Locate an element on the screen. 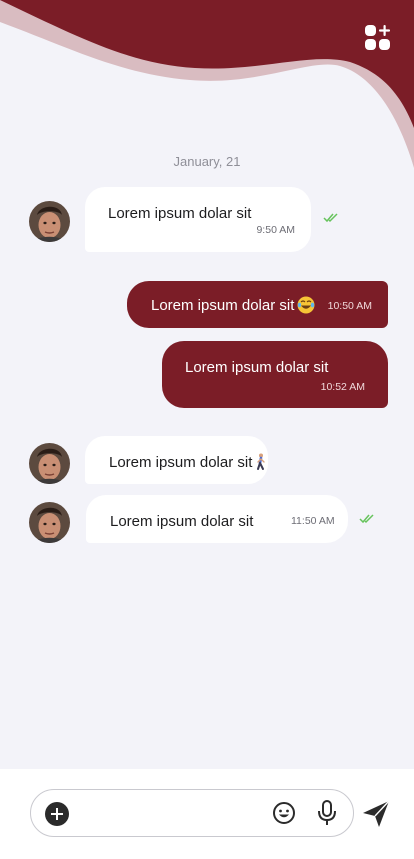 This screenshot has width=414, height=859. laughing-emoji-icon is located at coordinates (306, 307).